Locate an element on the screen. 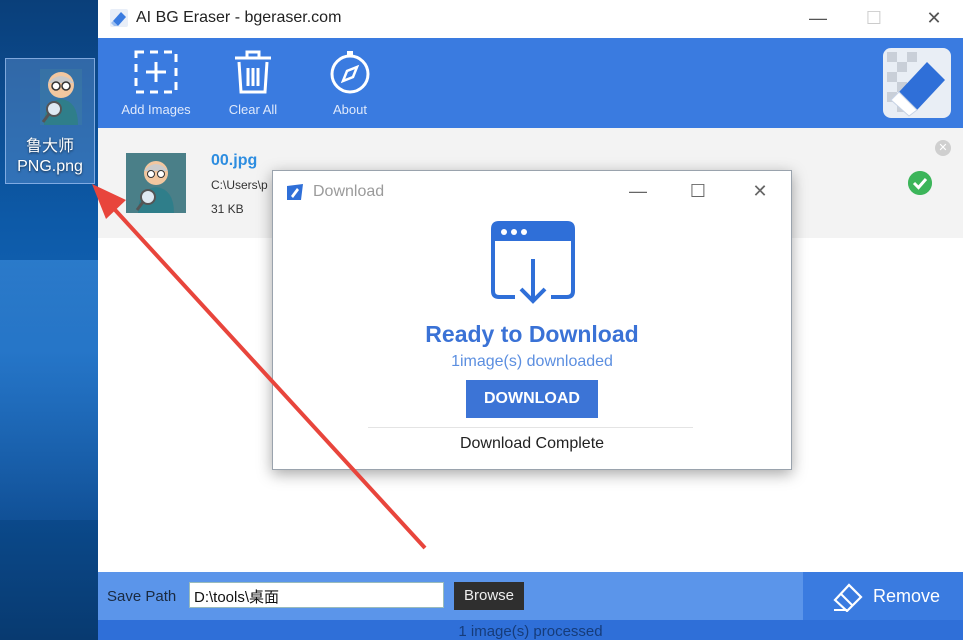  cartoon-avatar-icon is located at coordinates (61, 97).